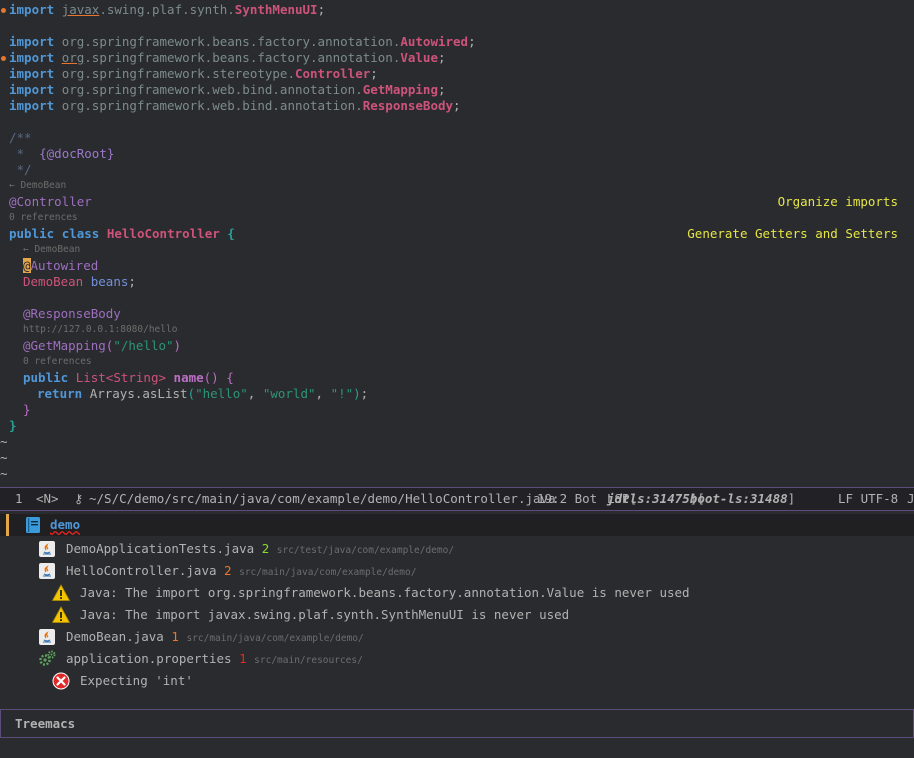  I want to click on package-name: javax, so click(80, 9).